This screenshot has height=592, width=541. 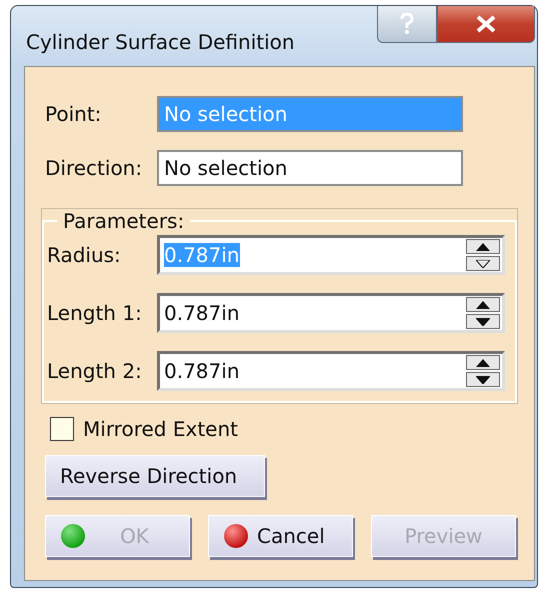 I want to click on field-label: Point:, so click(x=73, y=114).